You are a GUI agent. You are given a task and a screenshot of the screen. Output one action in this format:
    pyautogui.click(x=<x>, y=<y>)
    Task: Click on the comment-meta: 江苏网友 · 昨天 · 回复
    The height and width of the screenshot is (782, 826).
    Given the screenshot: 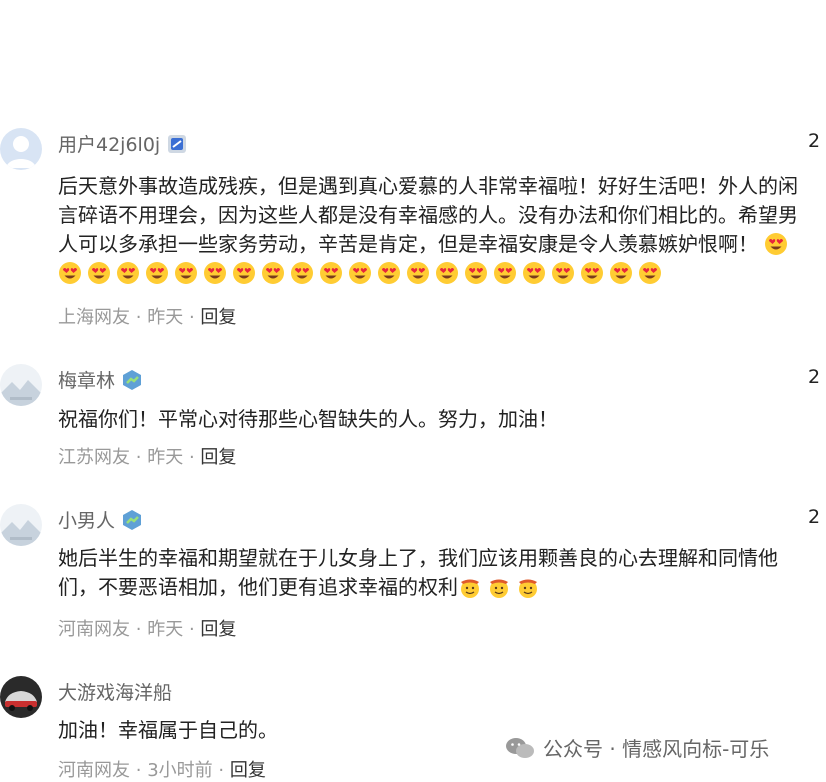 What is the action you would take?
    pyautogui.click(x=147, y=456)
    